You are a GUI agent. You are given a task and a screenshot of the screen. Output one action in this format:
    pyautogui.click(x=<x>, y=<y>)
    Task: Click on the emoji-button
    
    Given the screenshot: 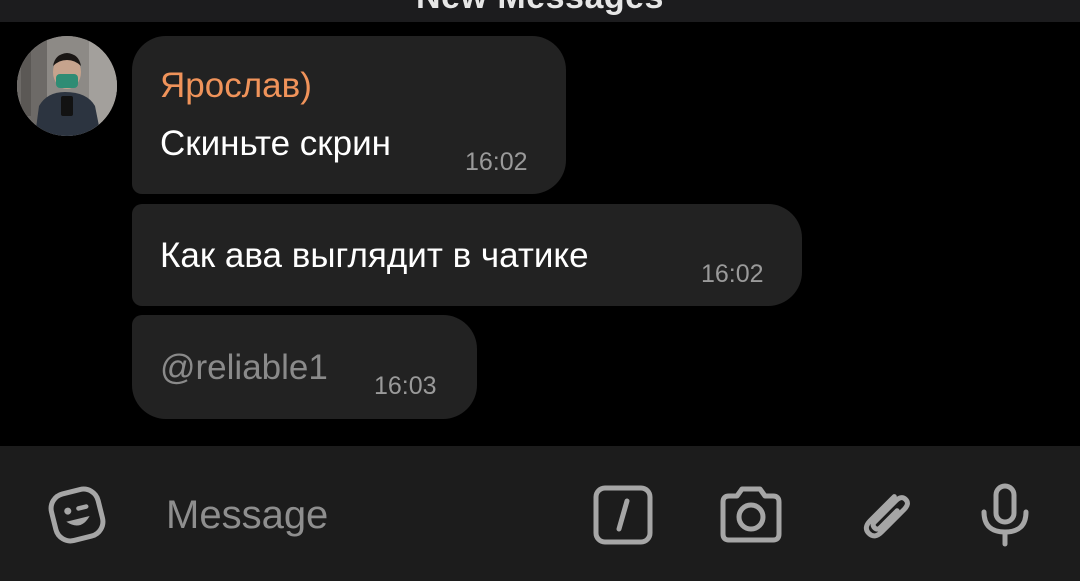 What is the action you would take?
    pyautogui.click(x=77, y=515)
    